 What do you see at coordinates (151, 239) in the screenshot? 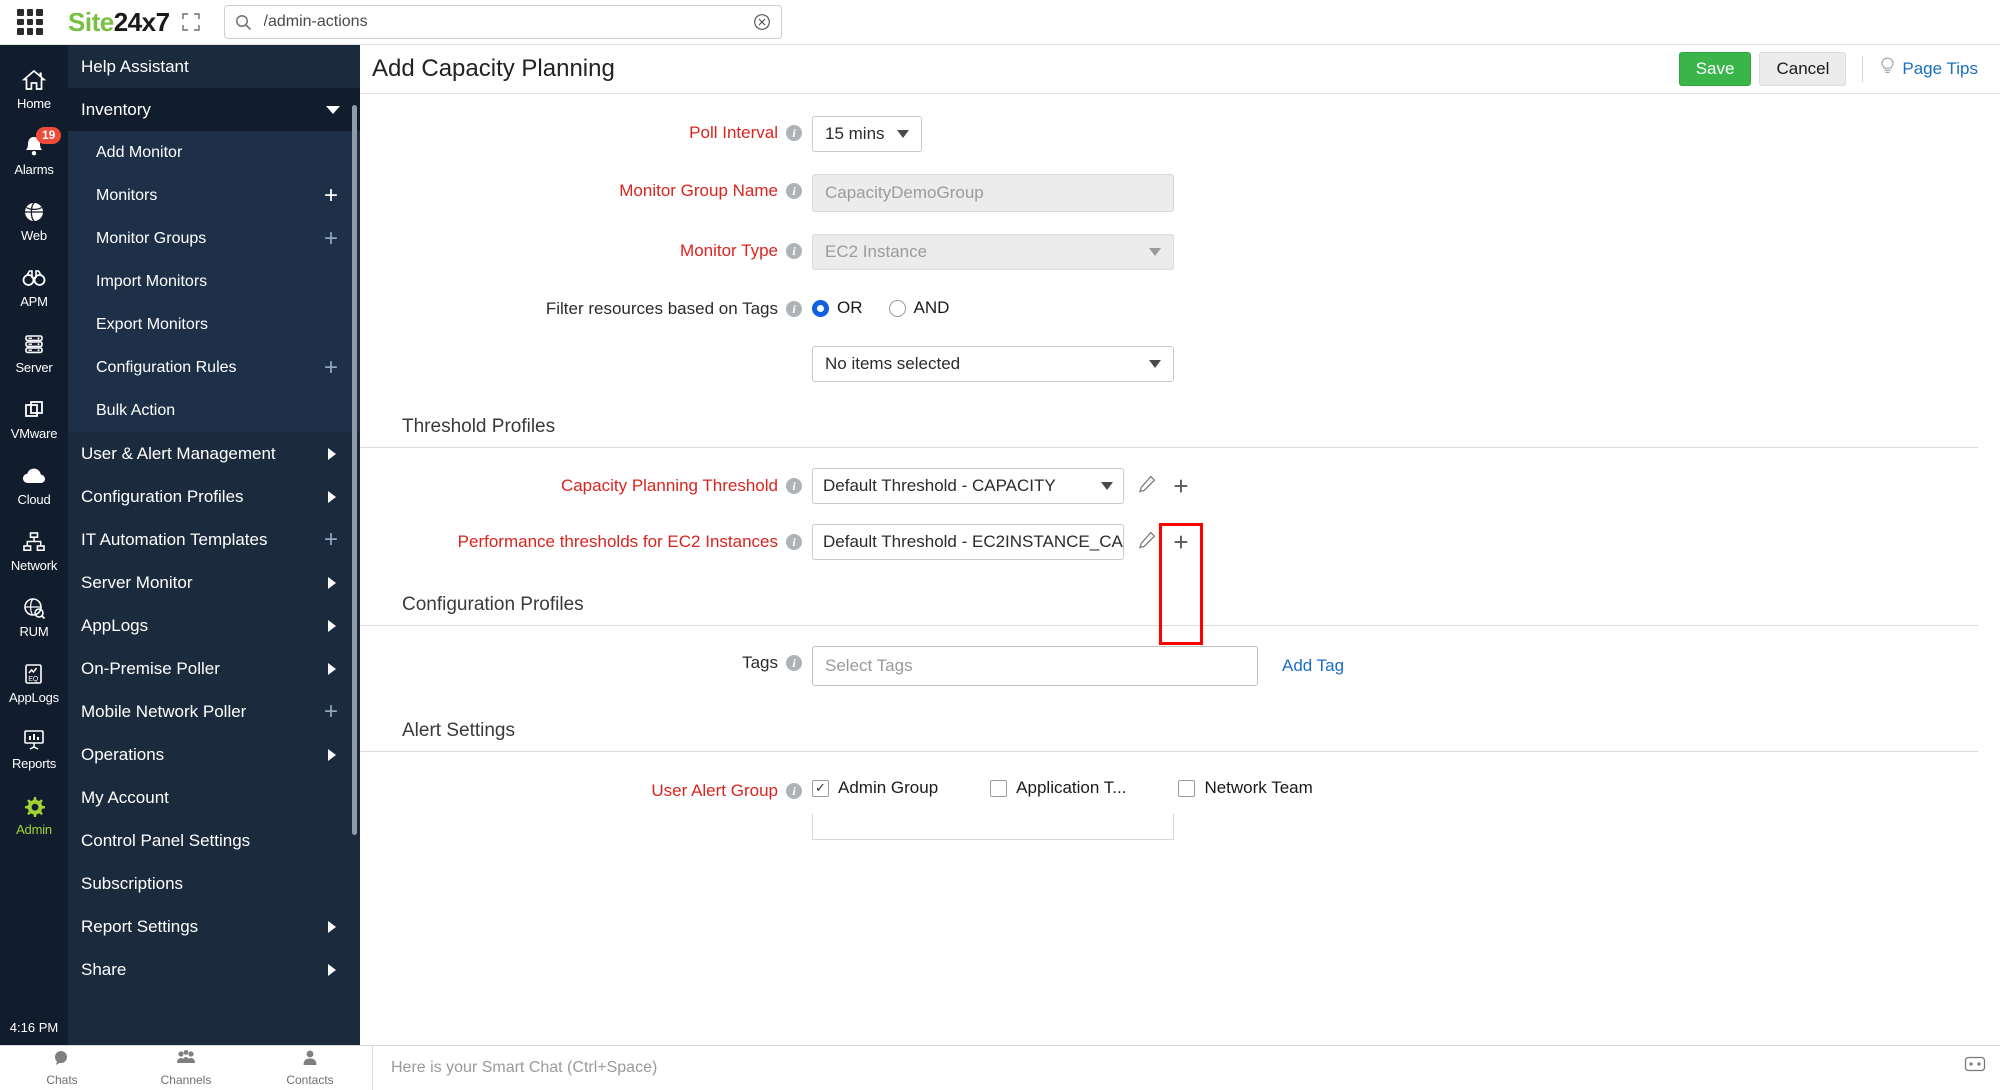
I see `sidebar-item-label: Monitor Groups` at bounding box center [151, 239].